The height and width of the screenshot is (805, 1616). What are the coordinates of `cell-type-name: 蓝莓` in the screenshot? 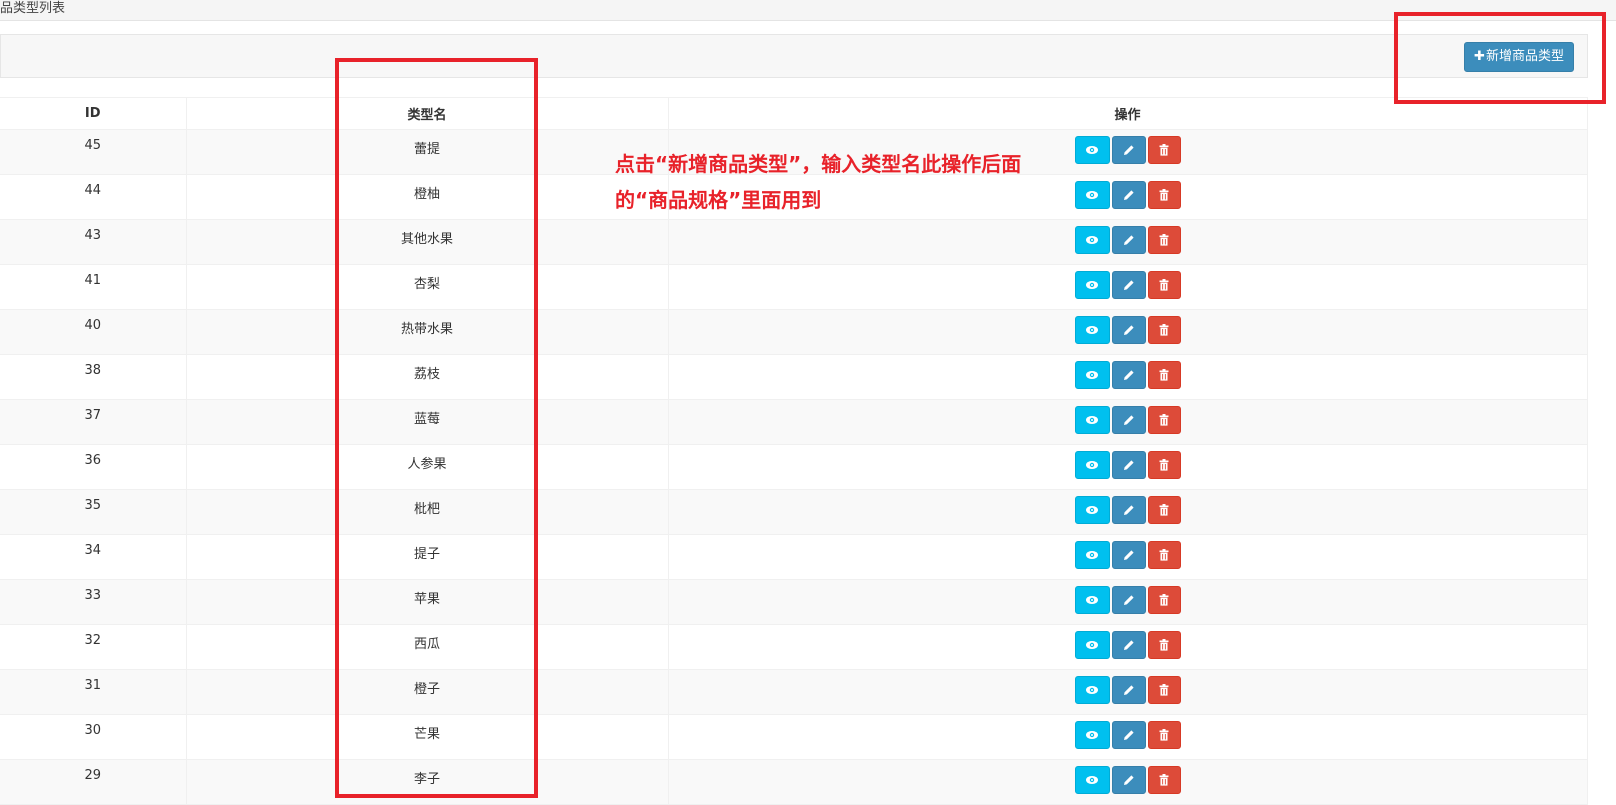 It's located at (427, 422).